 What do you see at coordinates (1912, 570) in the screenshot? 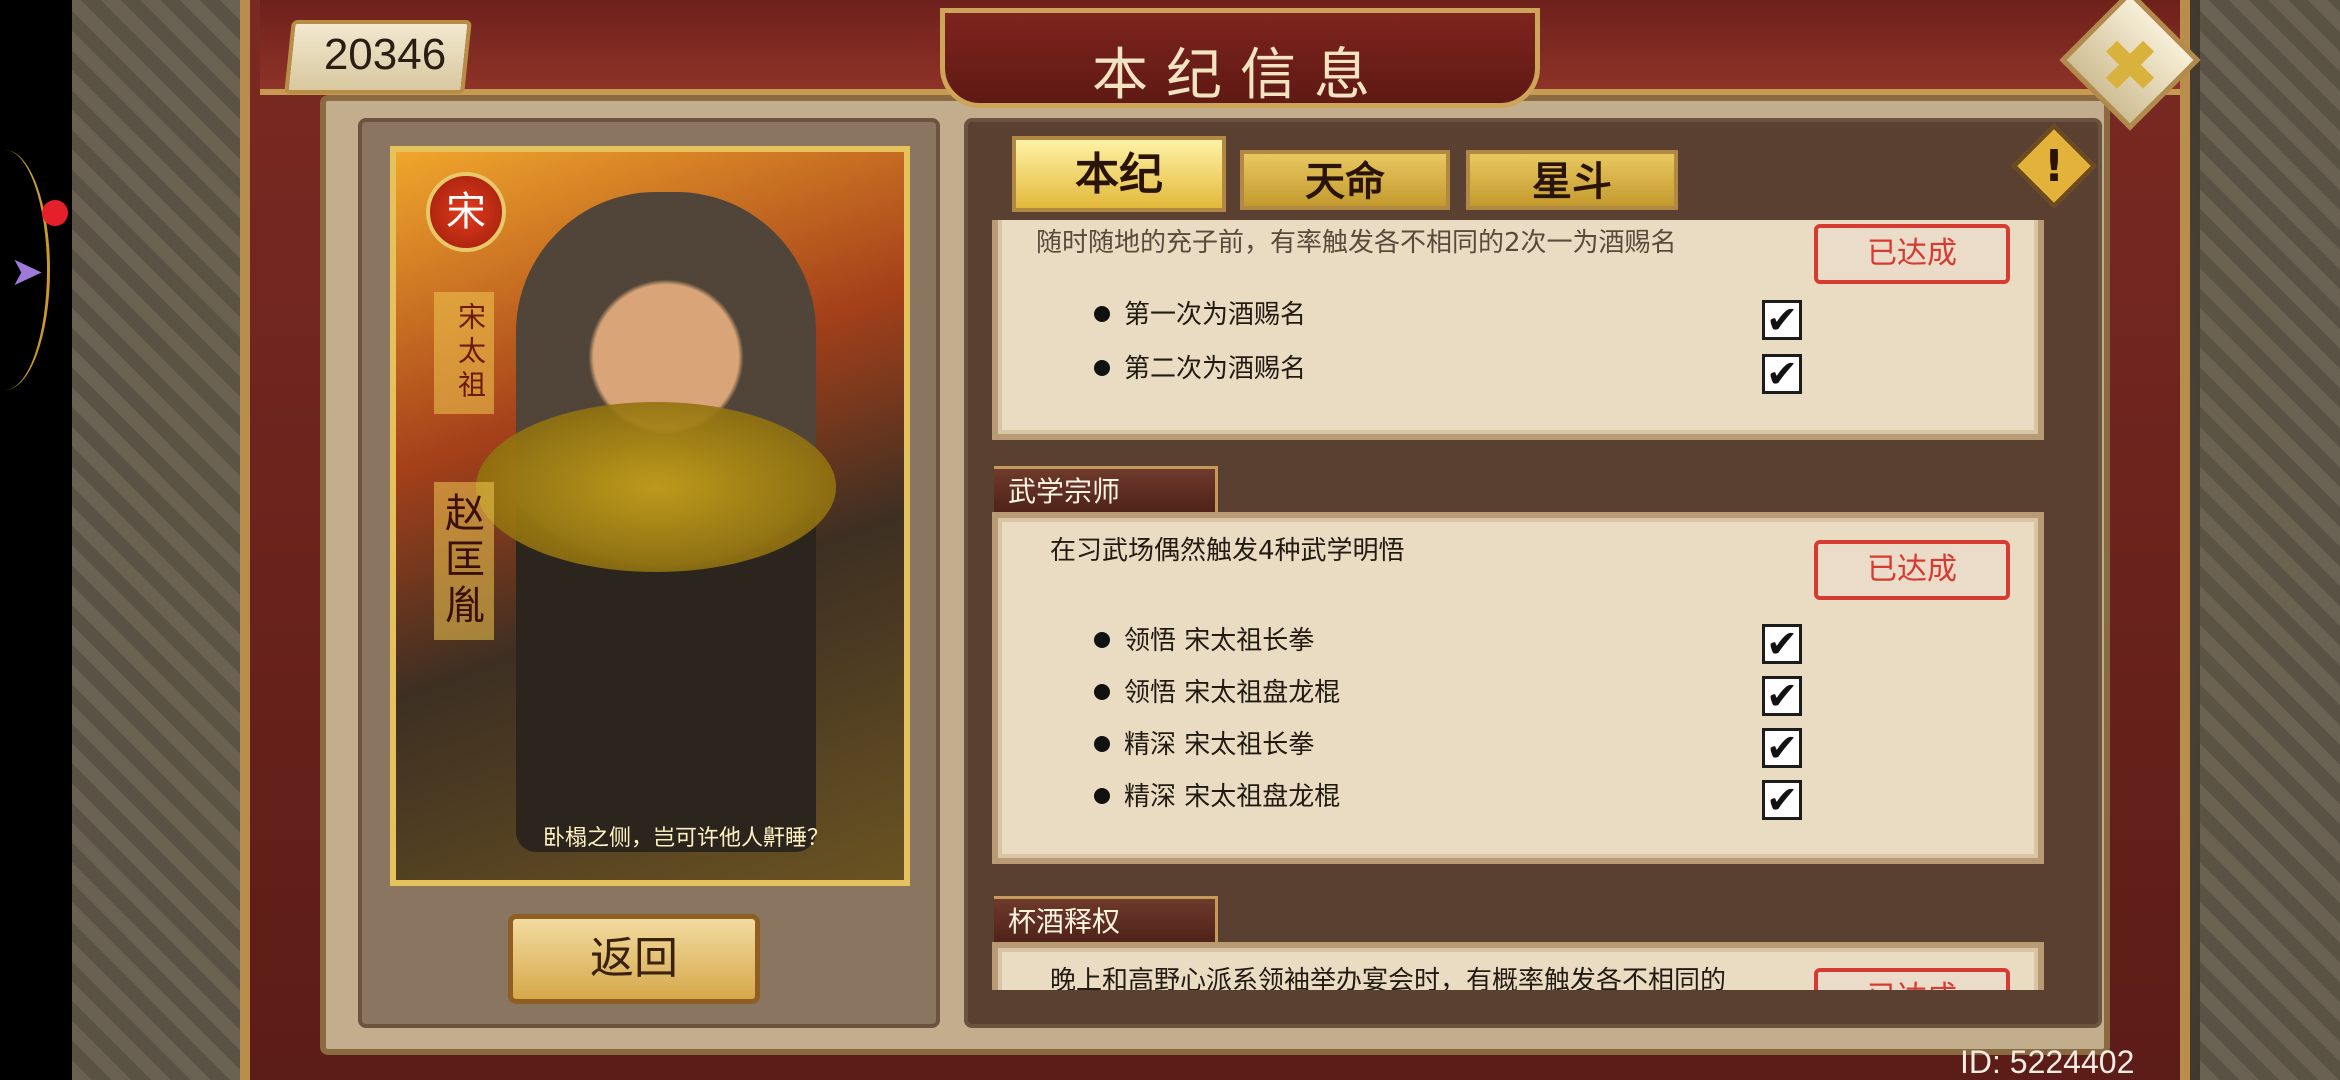
I see `record-2-status-stamp: 已达成` at bounding box center [1912, 570].